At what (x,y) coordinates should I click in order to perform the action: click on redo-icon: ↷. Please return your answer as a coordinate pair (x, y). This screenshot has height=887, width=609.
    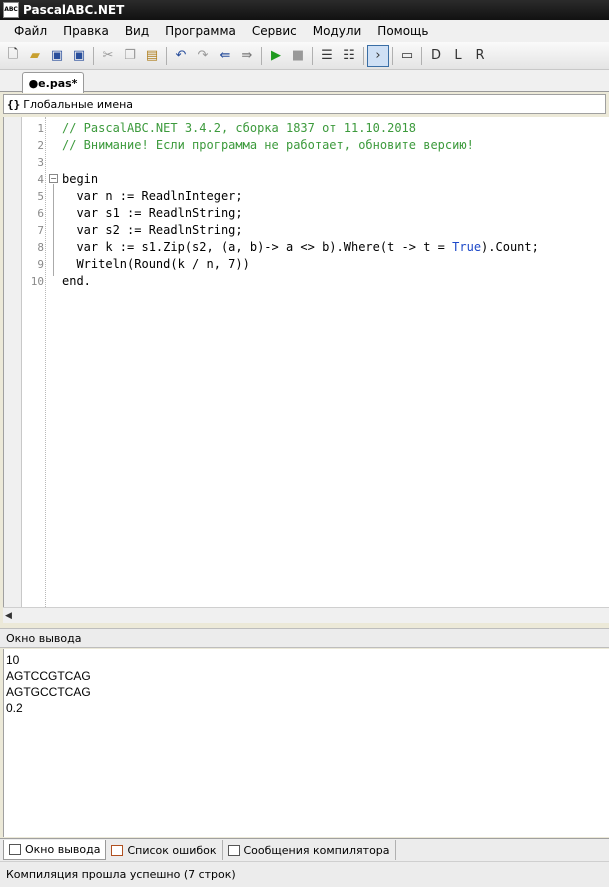
    Looking at the image, I should click on (203, 56).